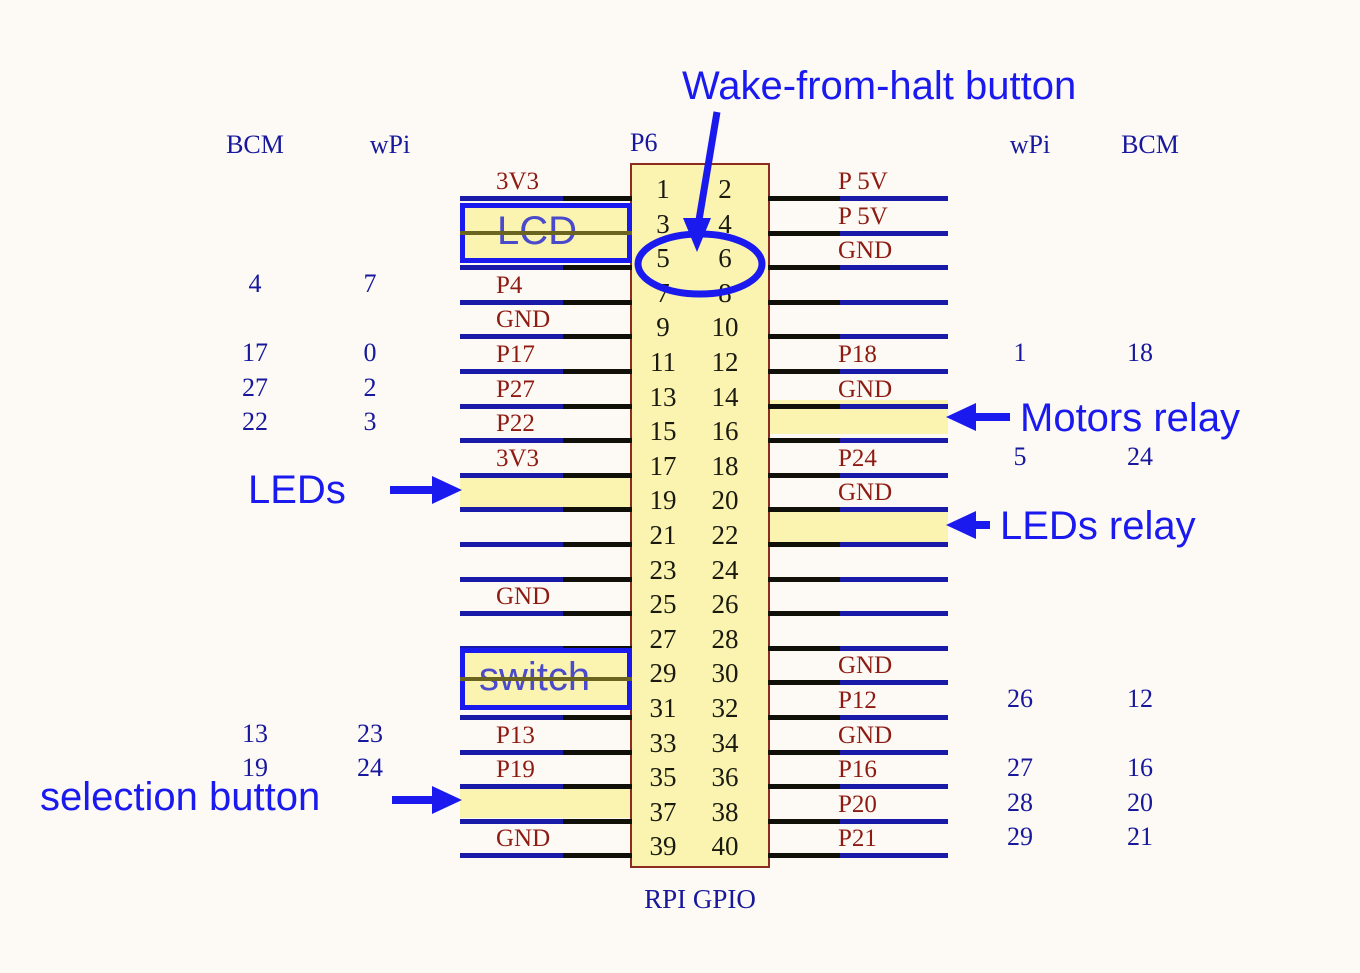 The image size is (1360, 973). I want to click on highlight-band-leds-relay, so click(858, 525).